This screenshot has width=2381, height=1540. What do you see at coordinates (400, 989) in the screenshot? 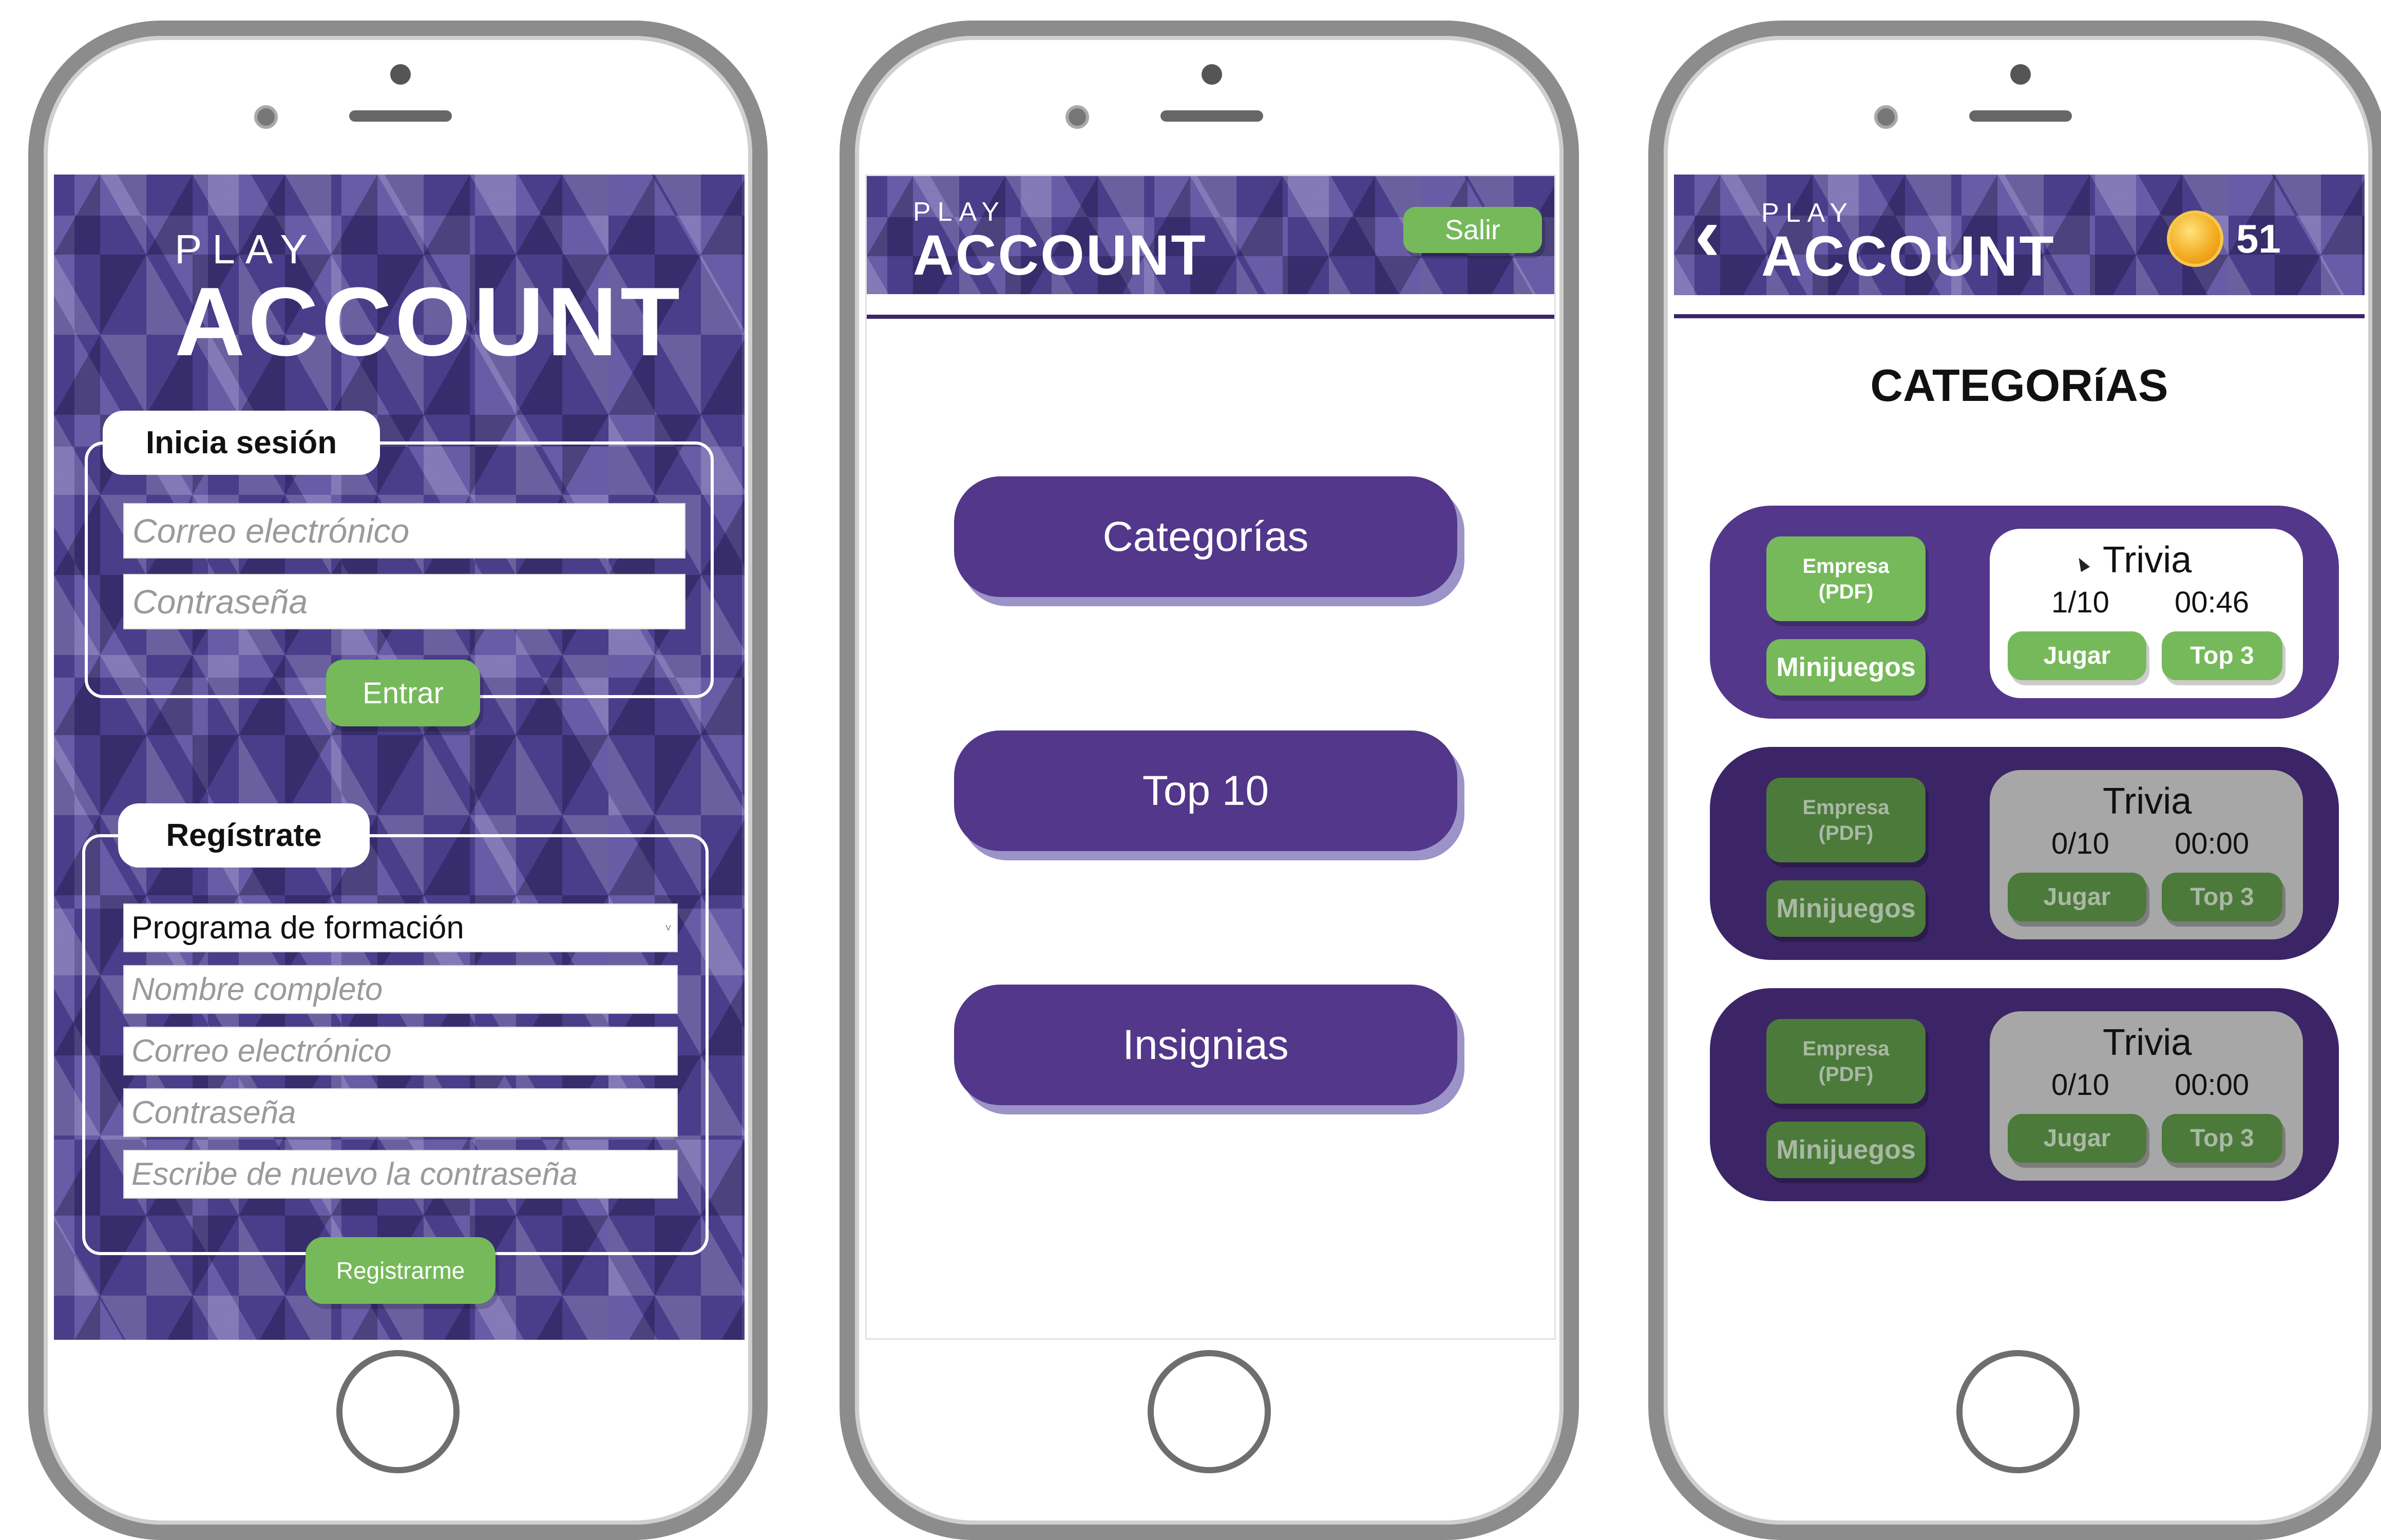
I see `register-name-input: Nombre completo` at bounding box center [400, 989].